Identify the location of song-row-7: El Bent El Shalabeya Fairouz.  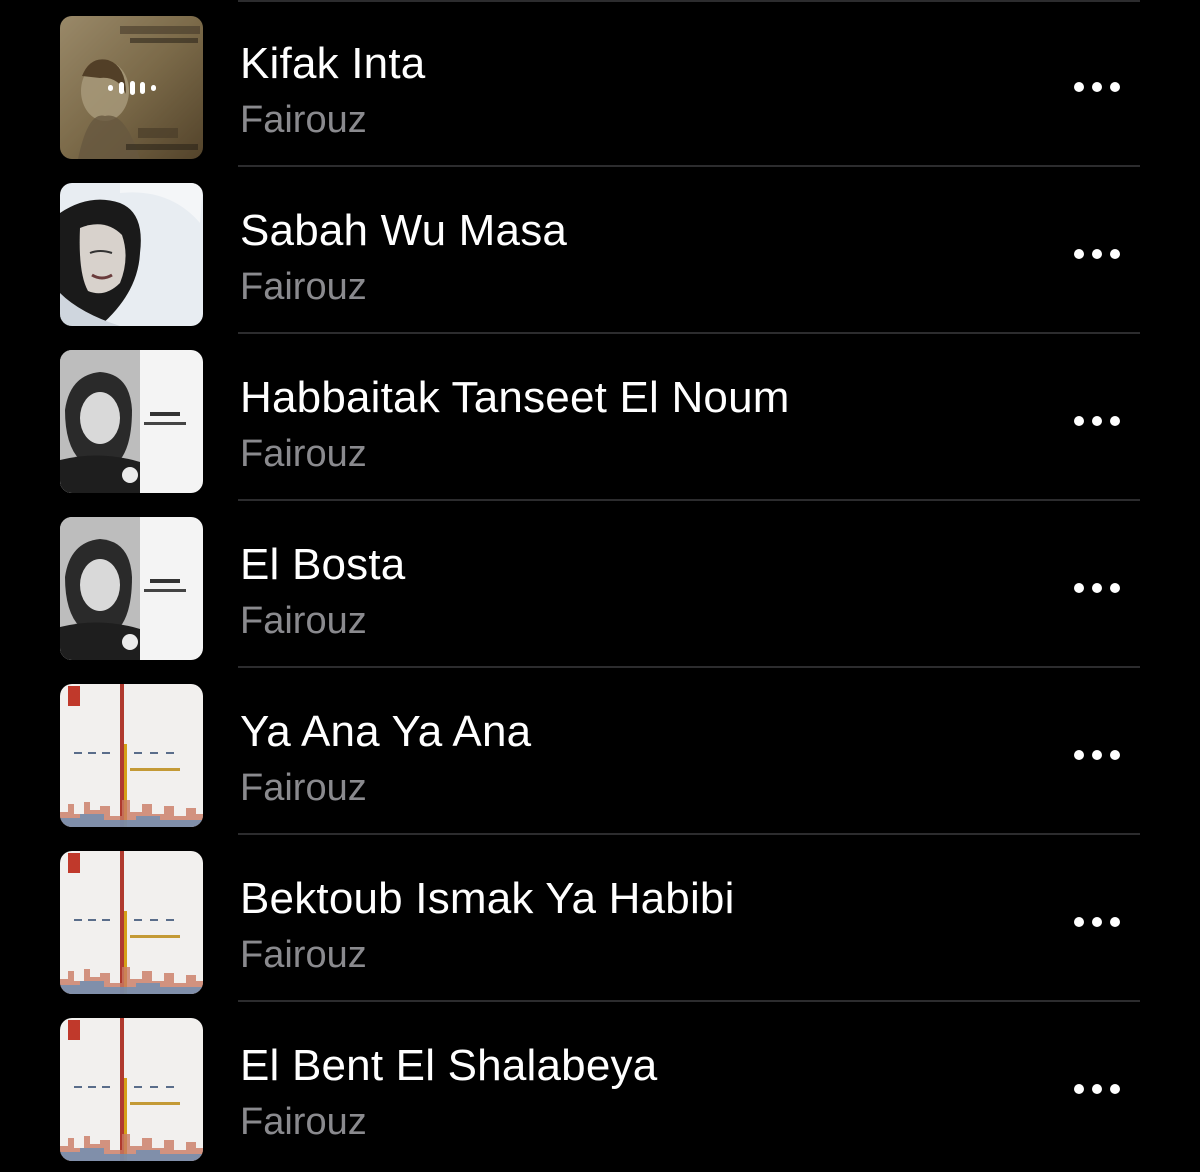
(600, 1085).